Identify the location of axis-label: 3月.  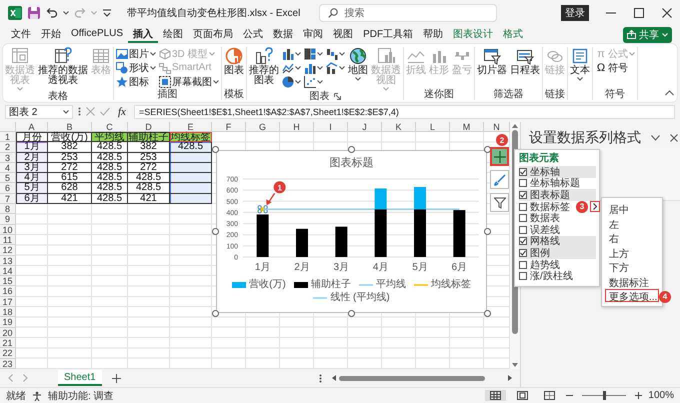
(342, 267).